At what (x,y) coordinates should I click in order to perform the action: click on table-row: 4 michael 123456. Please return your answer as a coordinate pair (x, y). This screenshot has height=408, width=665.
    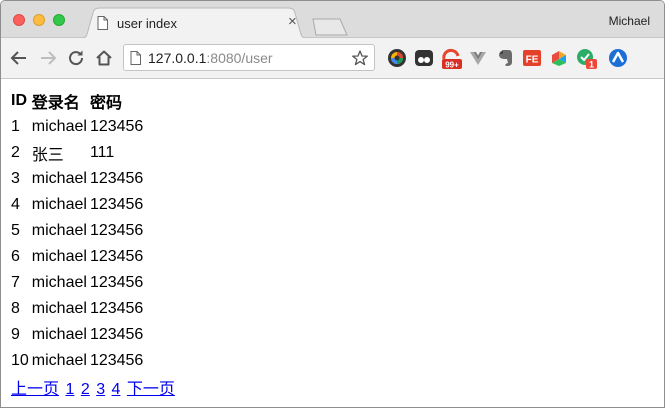
    Looking at the image, I should click on (78, 205).